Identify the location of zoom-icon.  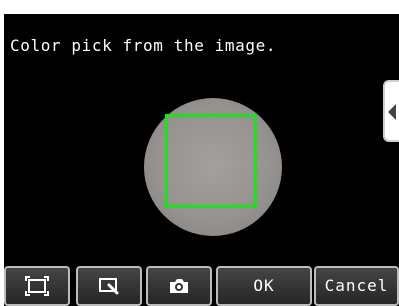
(109, 286).